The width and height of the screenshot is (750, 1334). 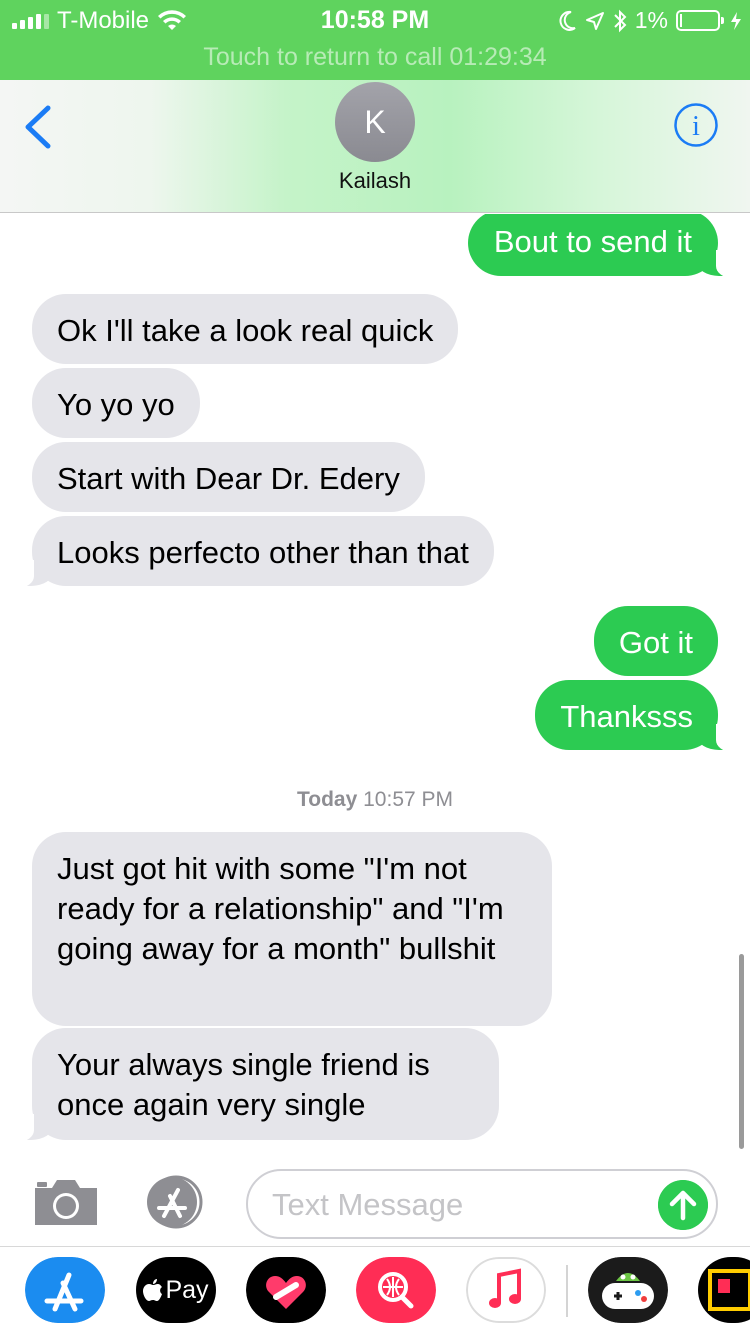 What do you see at coordinates (286, 1290) in the screenshot?
I see `digital-touch-icon` at bounding box center [286, 1290].